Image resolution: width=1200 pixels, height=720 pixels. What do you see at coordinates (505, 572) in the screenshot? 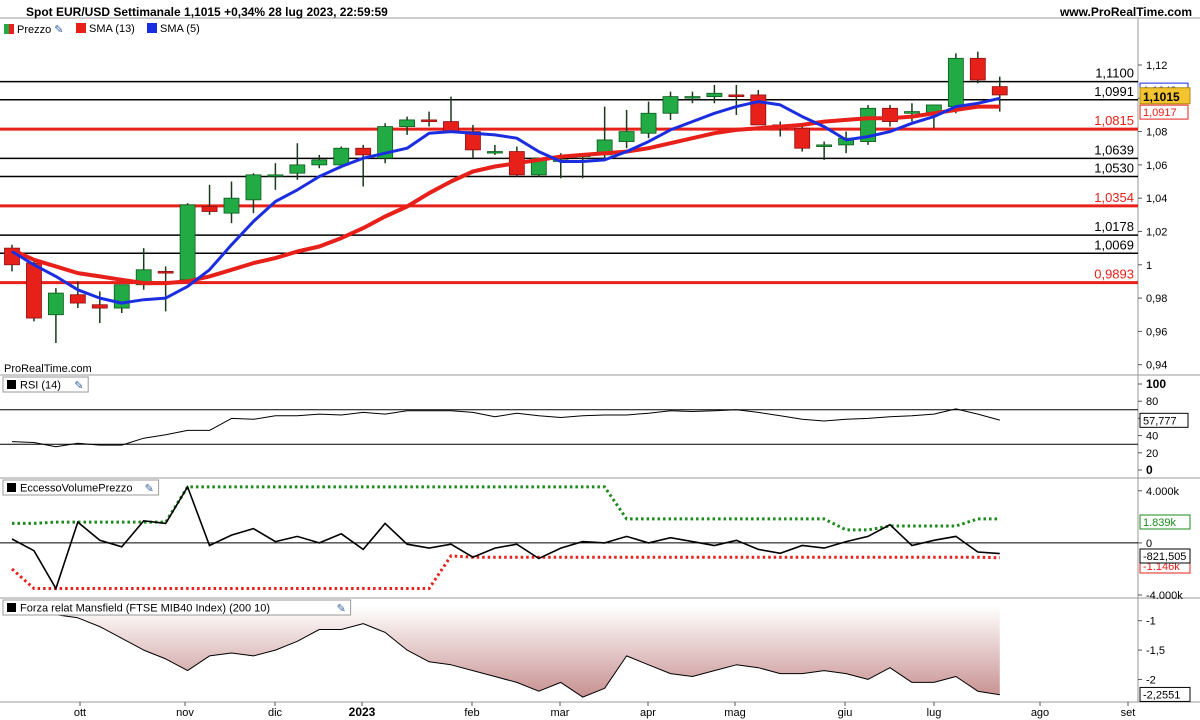
I see `evp-red-dotted-line` at bounding box center [505, 572].